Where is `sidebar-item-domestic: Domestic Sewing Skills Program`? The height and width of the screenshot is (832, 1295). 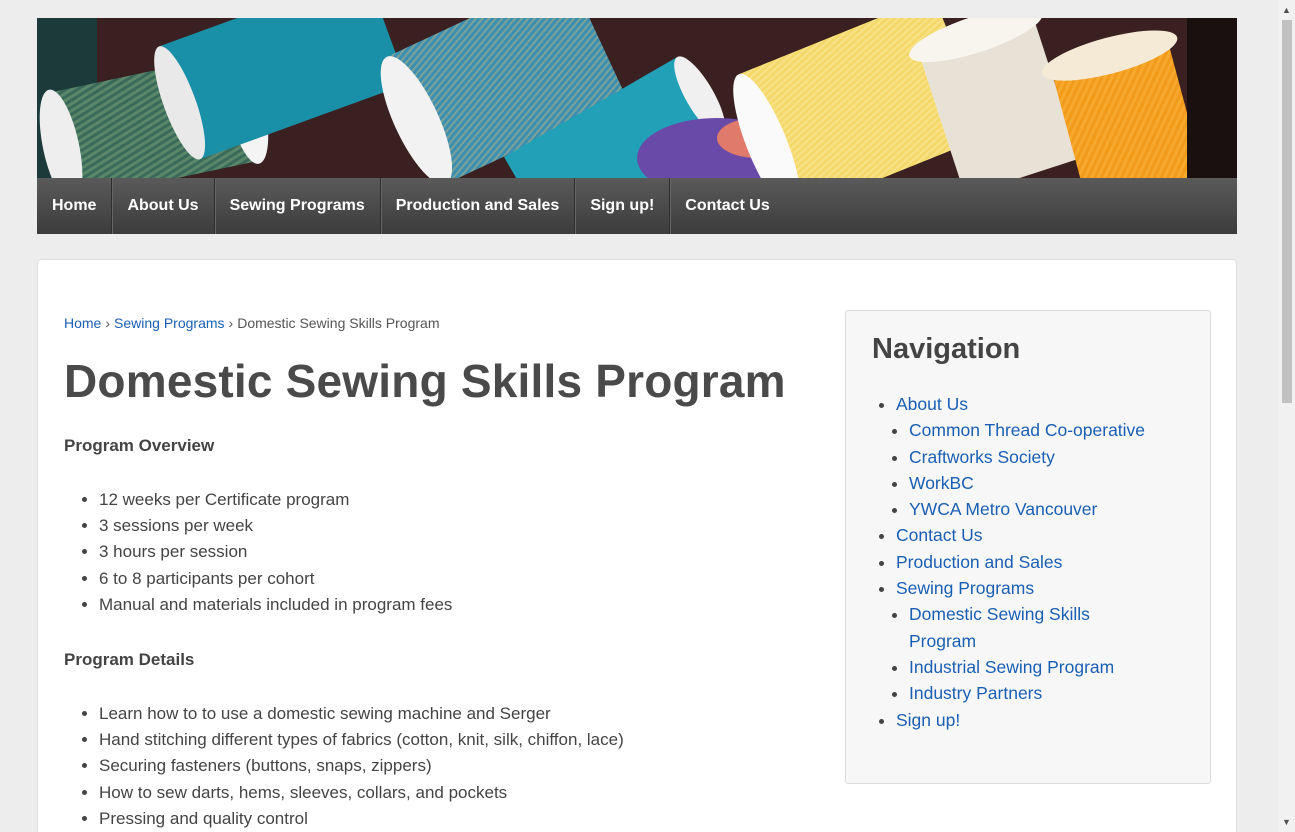
sidebar-item-domestic: Domestic Sewing Skills Program is located at coordinates (1009, 627).